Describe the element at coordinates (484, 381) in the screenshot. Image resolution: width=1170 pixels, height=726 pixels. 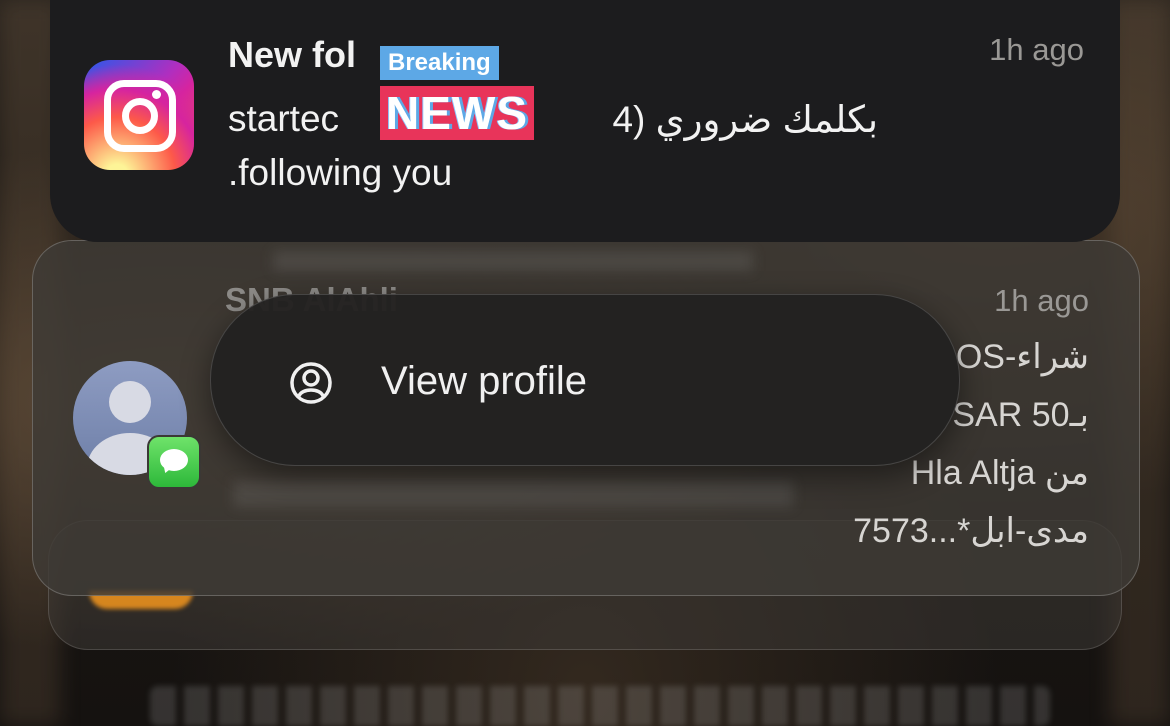
I see `view-profile-label: View profile` at that location.